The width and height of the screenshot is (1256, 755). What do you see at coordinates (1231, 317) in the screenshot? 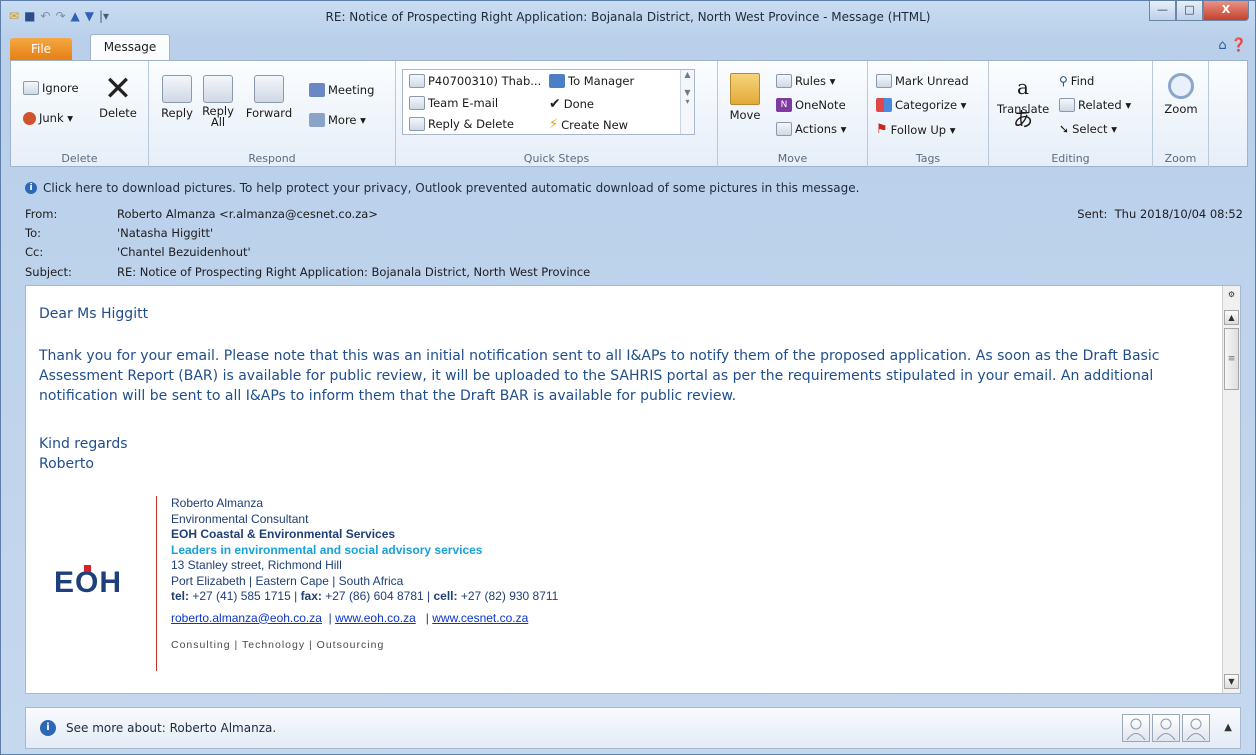
I see `scroll-up-button: ▲` at bounding box center [1231, 317].